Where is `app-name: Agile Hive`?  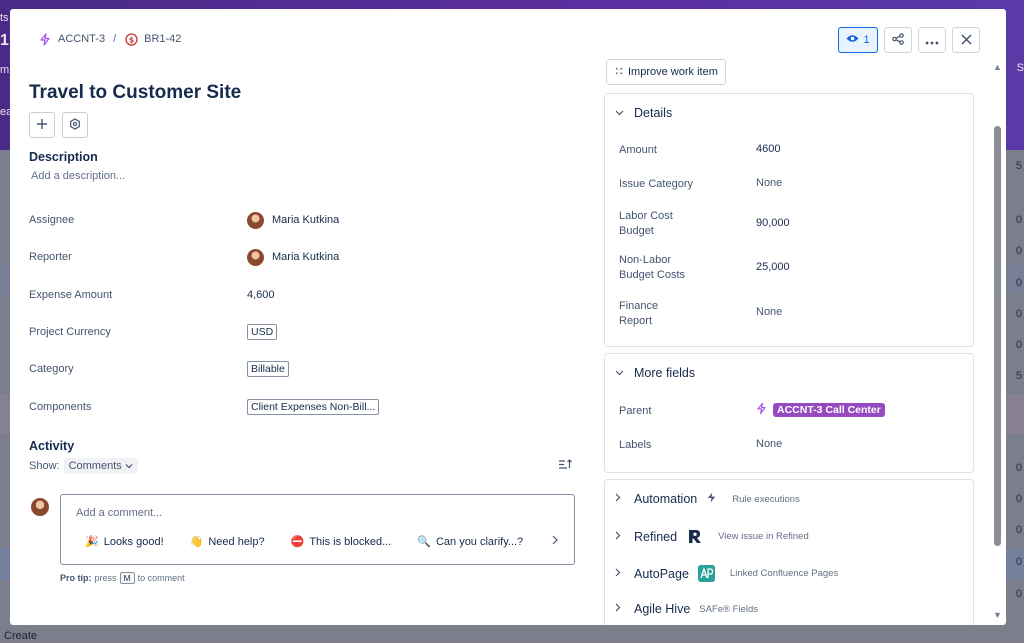
app-name: Agile Hive is located at coordinates (662, 609).